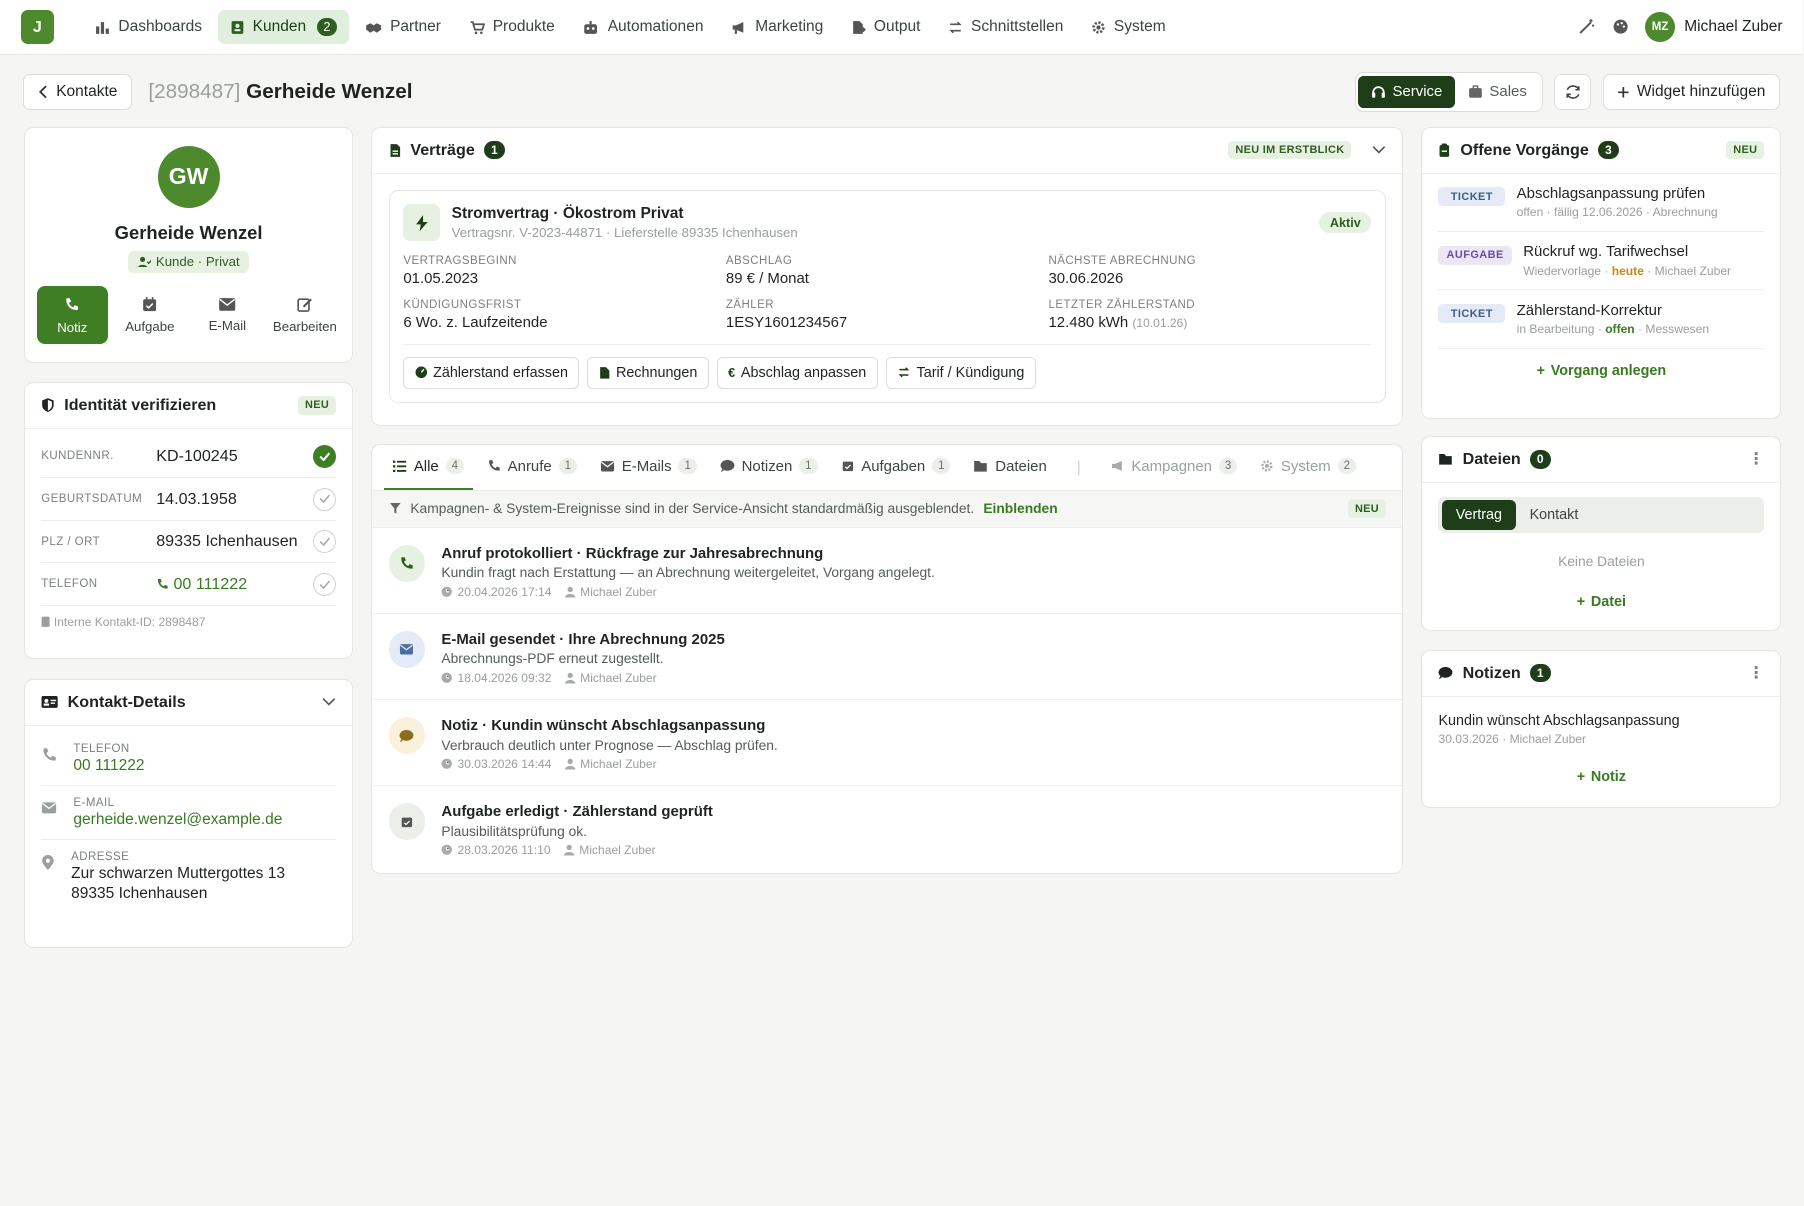  I want to click on view-sales-button: Sales, so click(1497, 92).